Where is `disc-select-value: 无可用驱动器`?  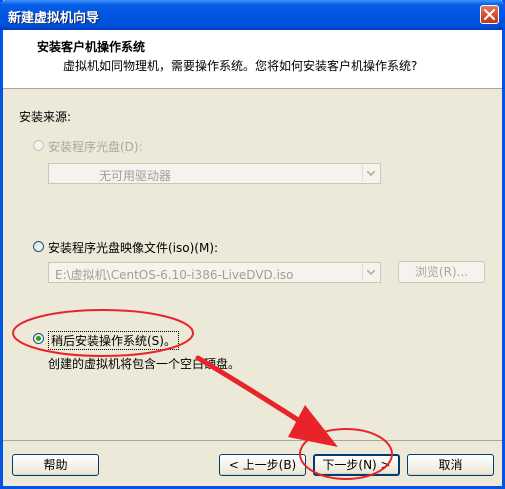
disc-select-value: 无可用驱动器 is located at coordinates (135, 176).